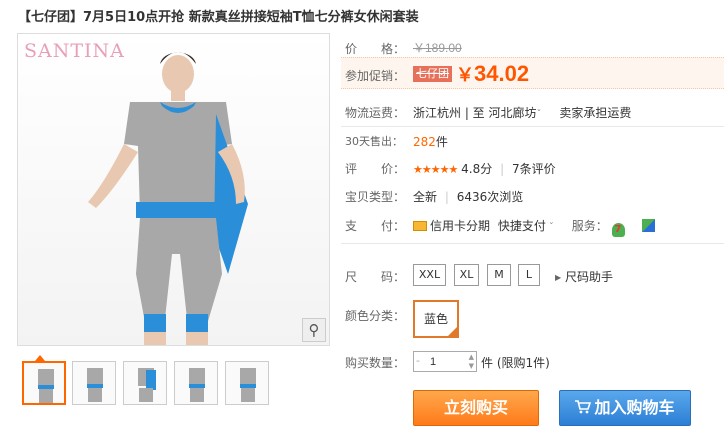  I want to click on shipping-from: 浙江杭州 | 至, so click(449, 113).